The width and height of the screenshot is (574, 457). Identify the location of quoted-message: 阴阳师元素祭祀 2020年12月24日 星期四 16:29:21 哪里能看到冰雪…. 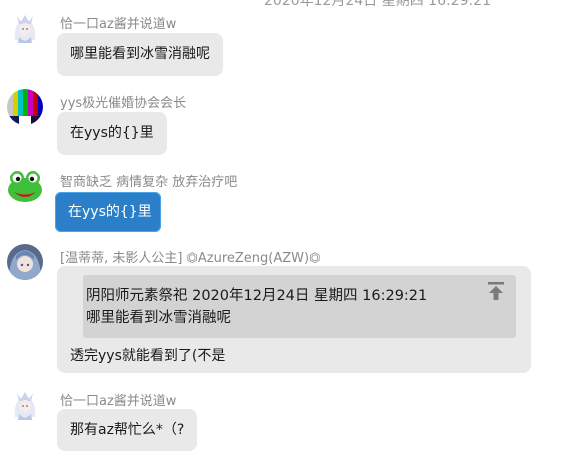
(299, 306).